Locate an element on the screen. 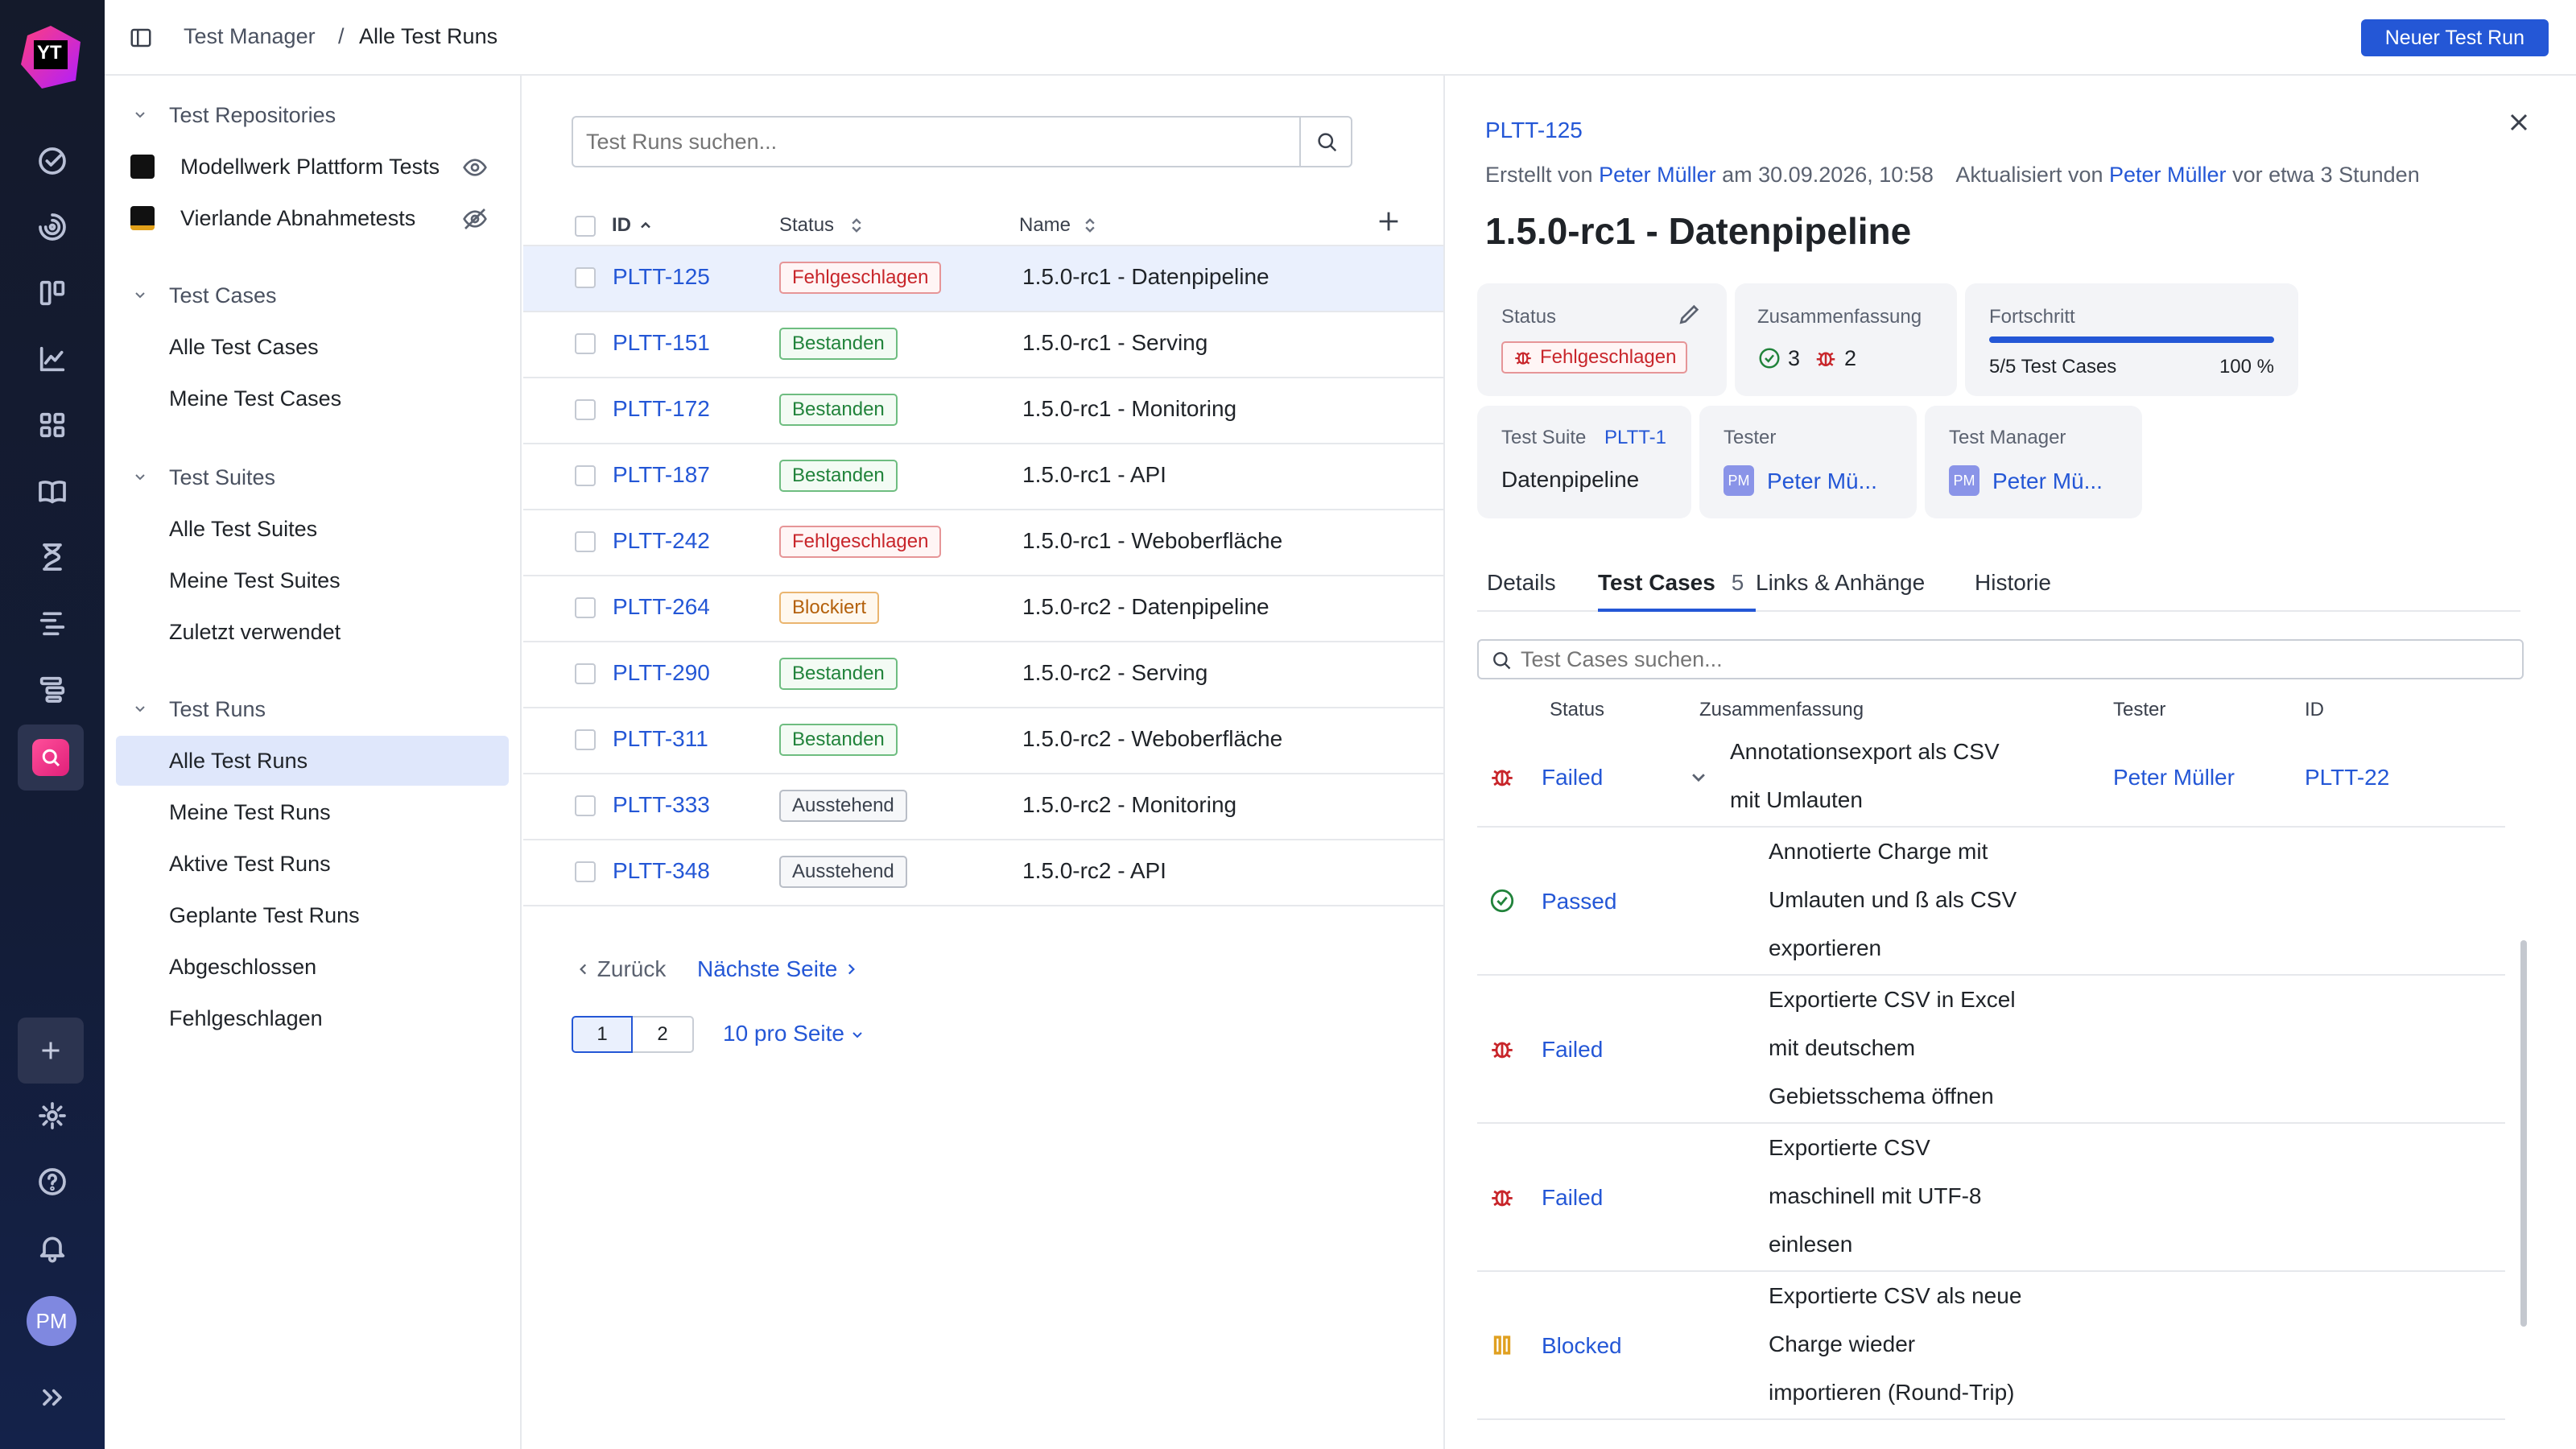 This screenshot has height=1449, width=2576. tc-col-id: ID is located at coordinates (2314, 710).